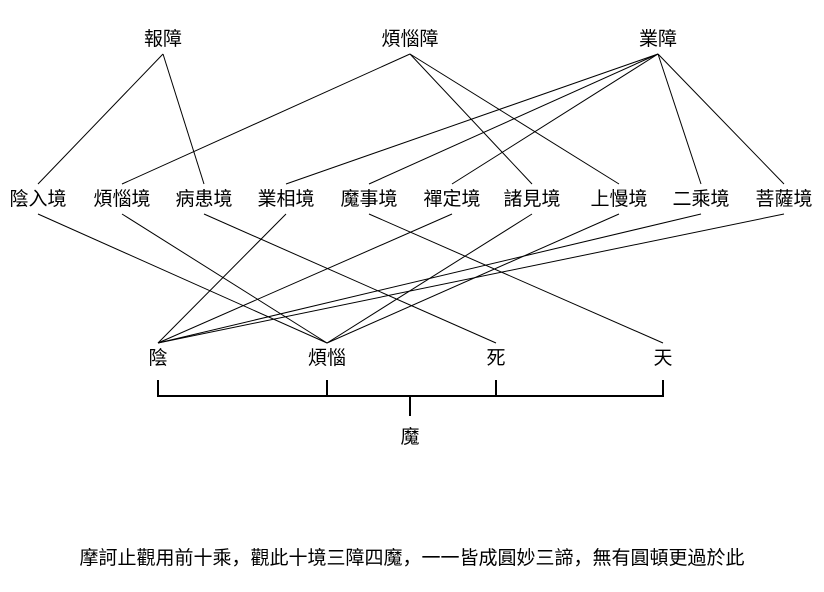 The image size is (824, 592). I want to click on edge-karma-to-karmic-signs, so click(472, 119).